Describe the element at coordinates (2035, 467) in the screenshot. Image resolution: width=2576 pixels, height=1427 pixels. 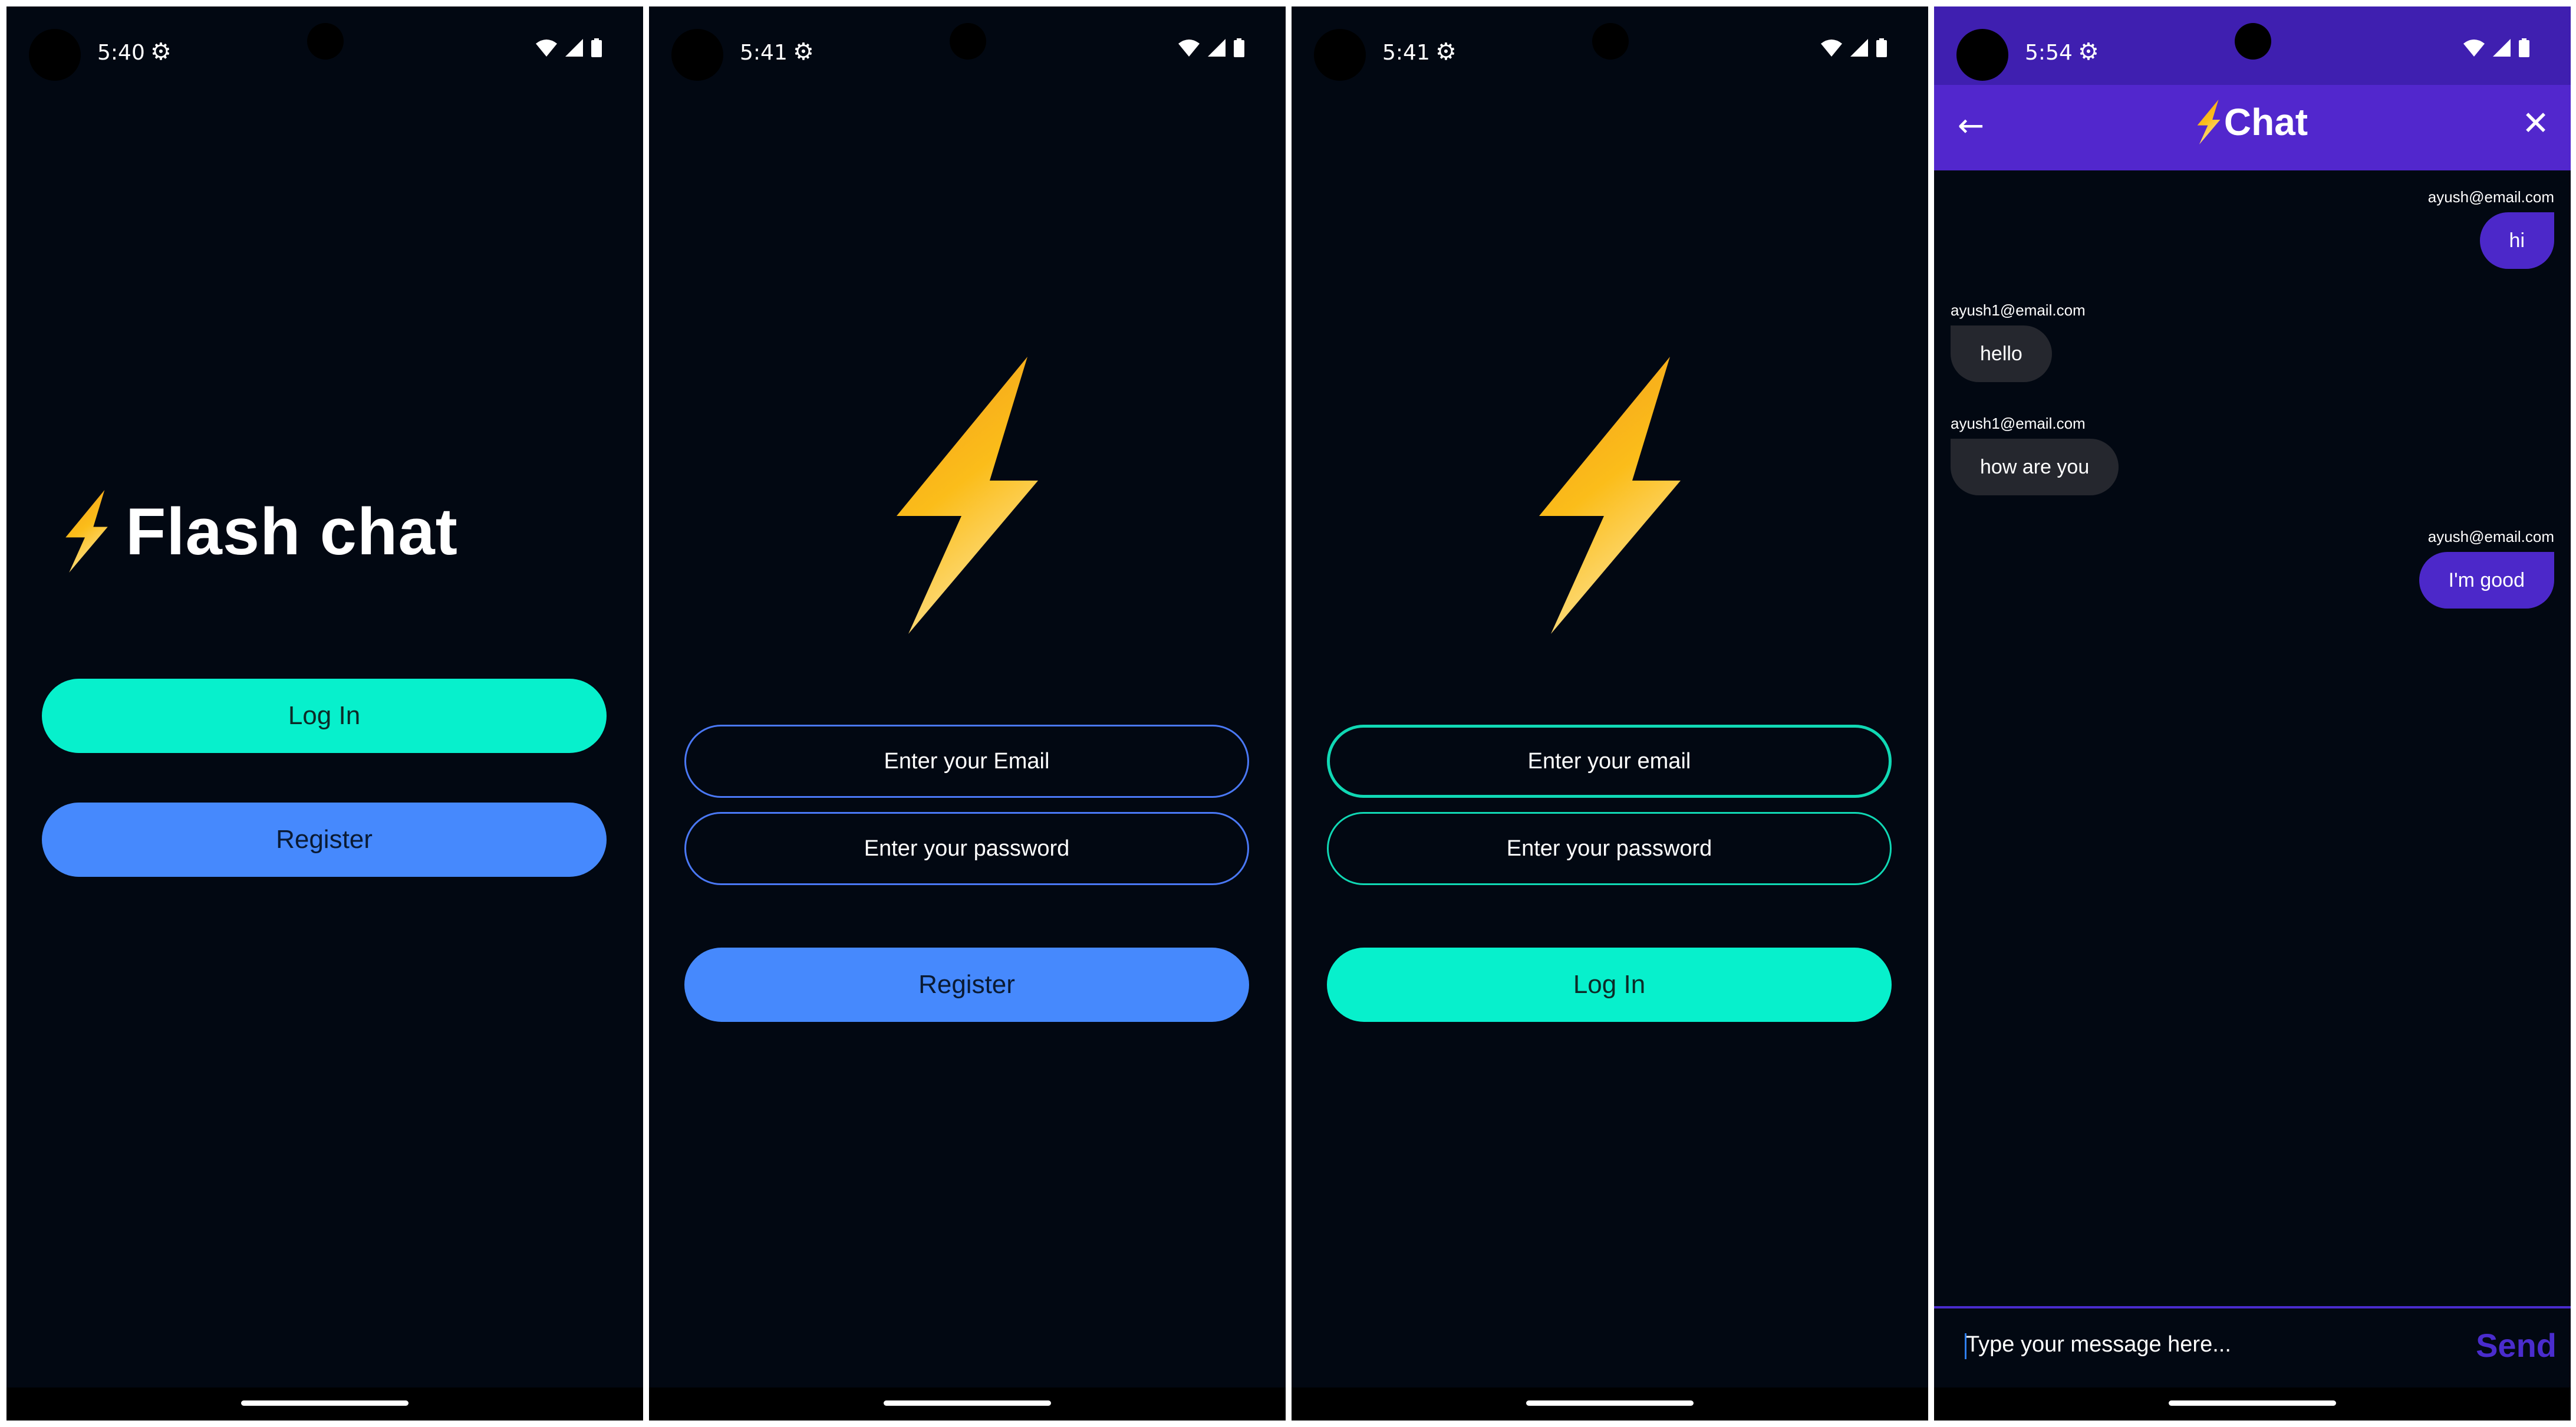
I see `message-bubble: how are you` at that location.